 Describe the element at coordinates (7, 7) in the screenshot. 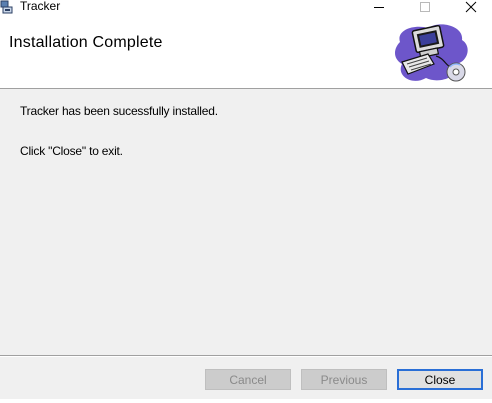

I see `installer-app-icon` at that location.